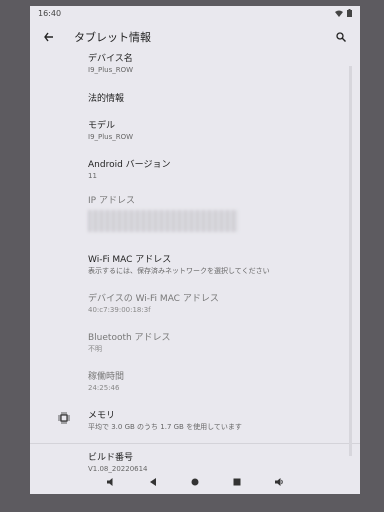 This screenshot has width=384, height=512. I want to click on volume-down-icon, so click(111, 483).